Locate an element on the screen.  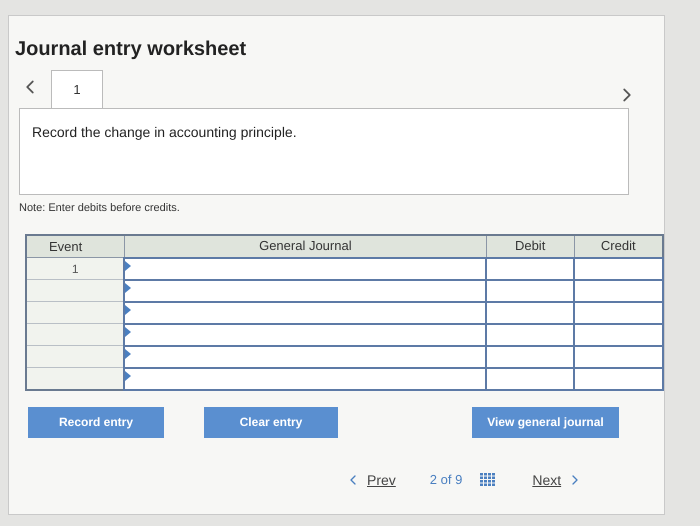
instruction-text: Record the change in accounting principle. is located at coordinates (164, 132).